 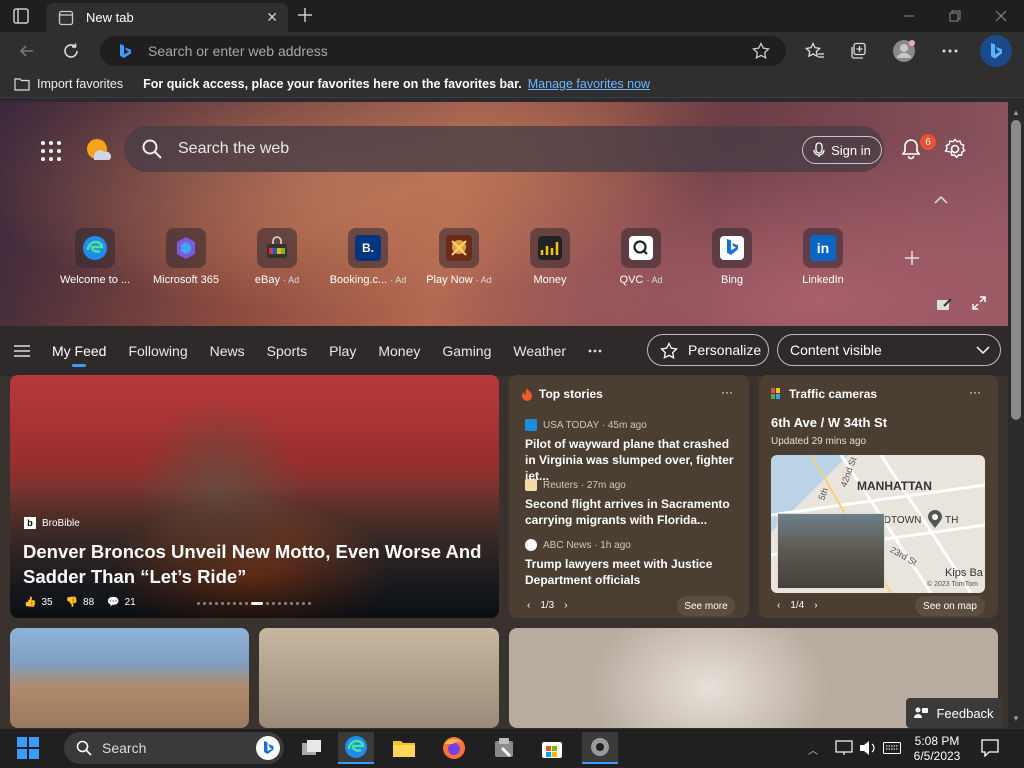 What do you see at coordinates (904, 51) in the screenshot?
I see `profile-avatar-icon` at bounding box center [904, 51].